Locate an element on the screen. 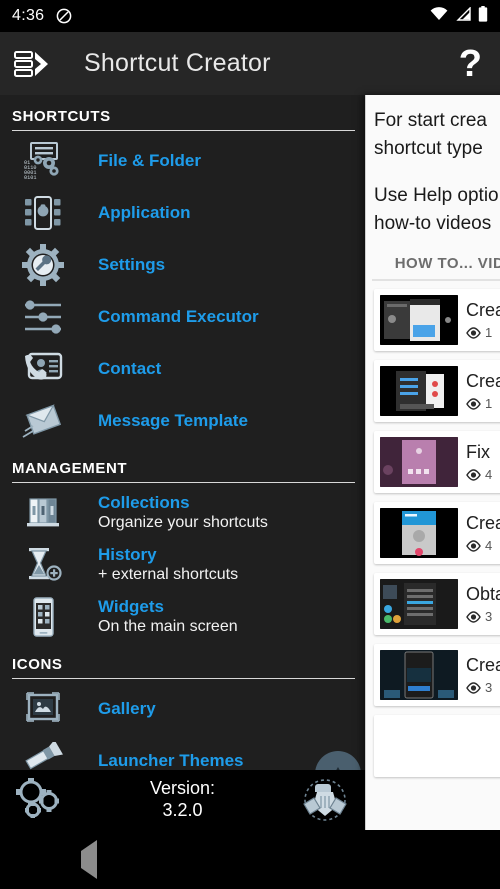 This screenshot has width=500, height=889. sidebar-item-subtitle: Organize your shortcuts is located at coordinates (183, 523).